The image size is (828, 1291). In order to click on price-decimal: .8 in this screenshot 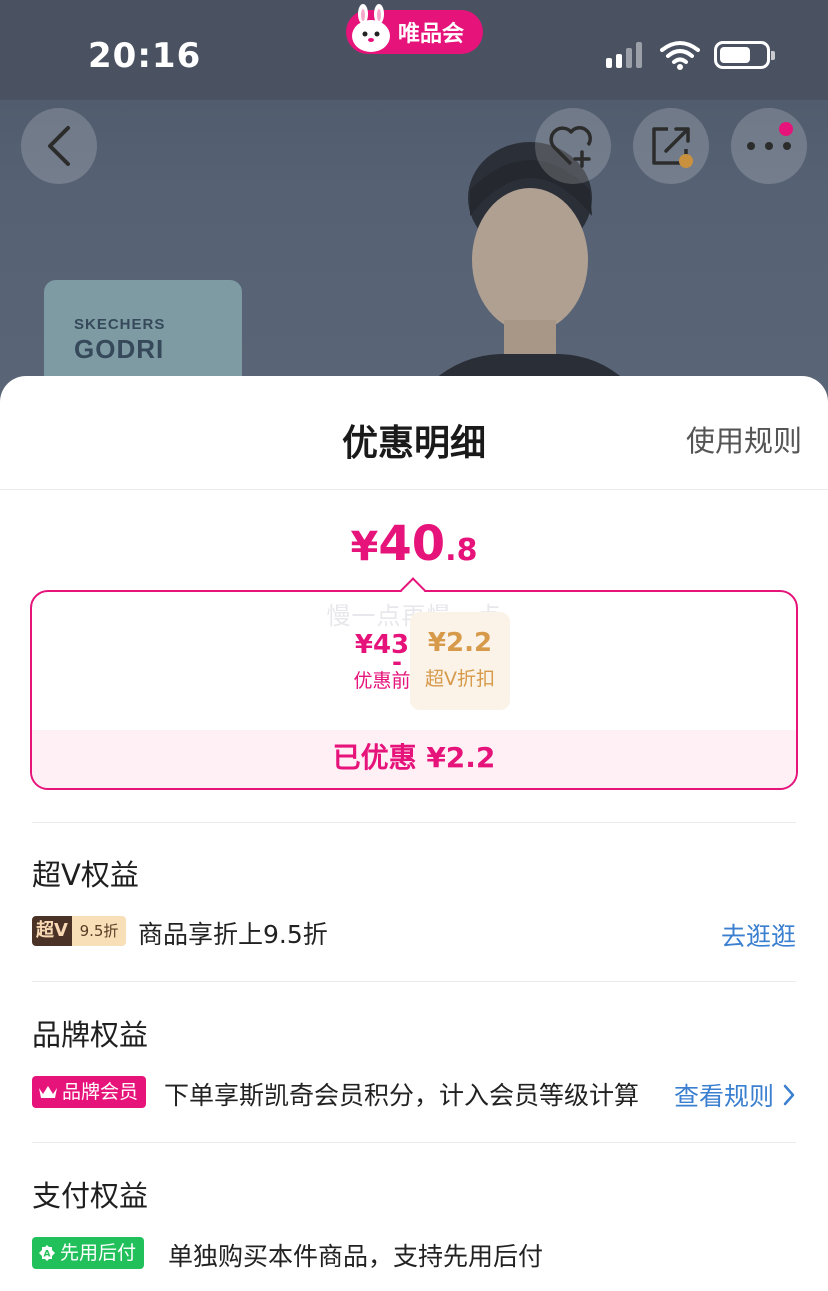, I will do `click(461, 550)`.